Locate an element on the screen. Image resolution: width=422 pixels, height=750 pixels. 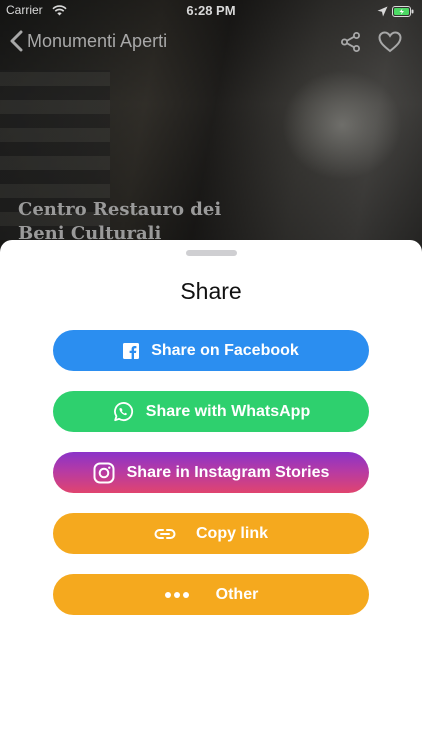
share-instagram-button: Share in Instagram Stories is located at coordinates (211, 472).